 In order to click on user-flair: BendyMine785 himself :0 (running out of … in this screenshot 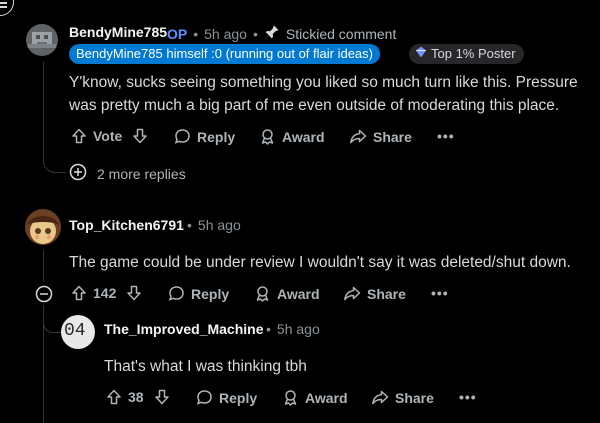, I will do `click(224, 54)`.